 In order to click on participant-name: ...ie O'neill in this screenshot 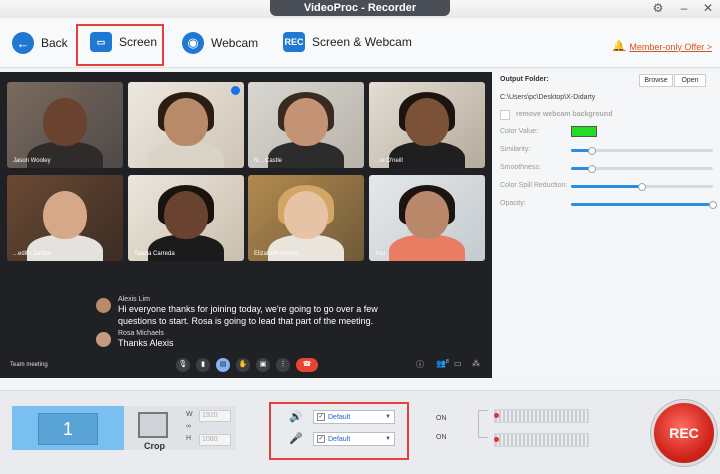, I will do `click(389, 161)`.